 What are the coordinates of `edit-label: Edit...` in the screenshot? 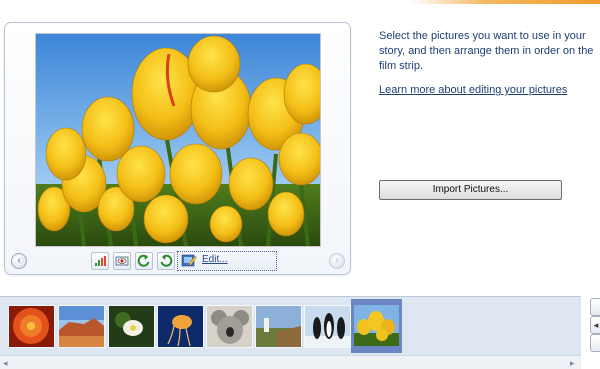 It's located at (215, 259).